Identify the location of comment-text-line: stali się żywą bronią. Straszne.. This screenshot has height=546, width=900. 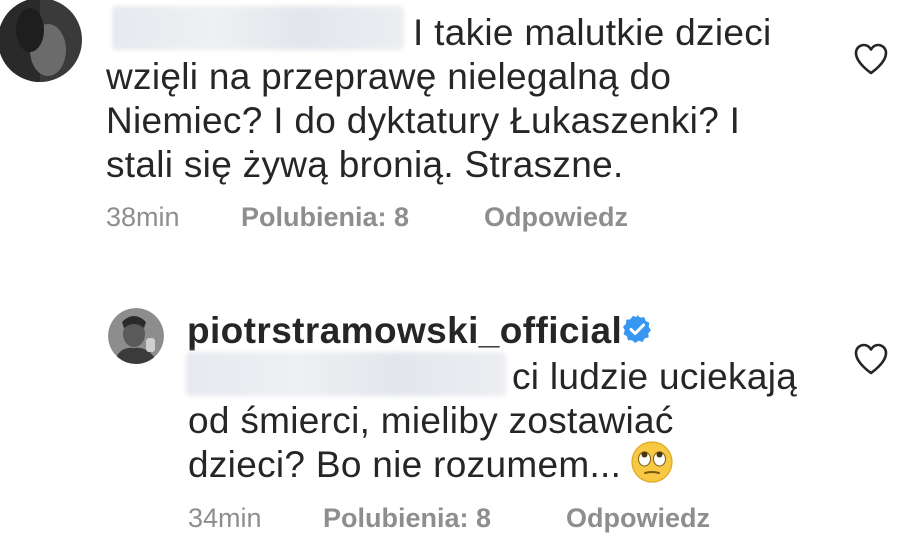
(365, 164).